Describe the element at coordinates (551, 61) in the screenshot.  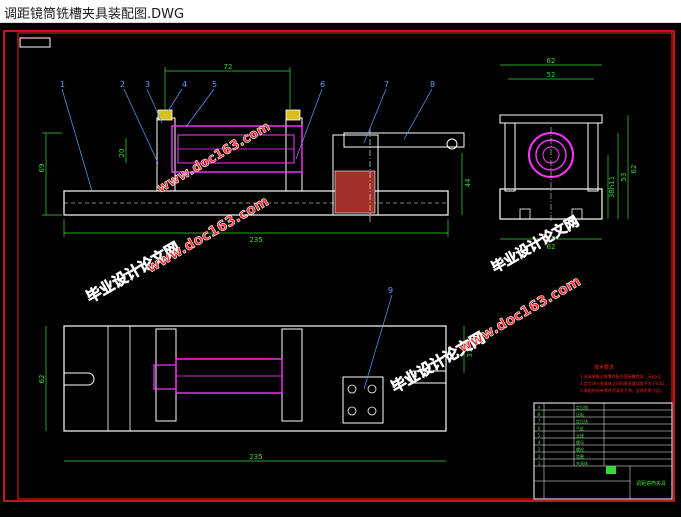
I see `side-dim-outer: 62` at that location.